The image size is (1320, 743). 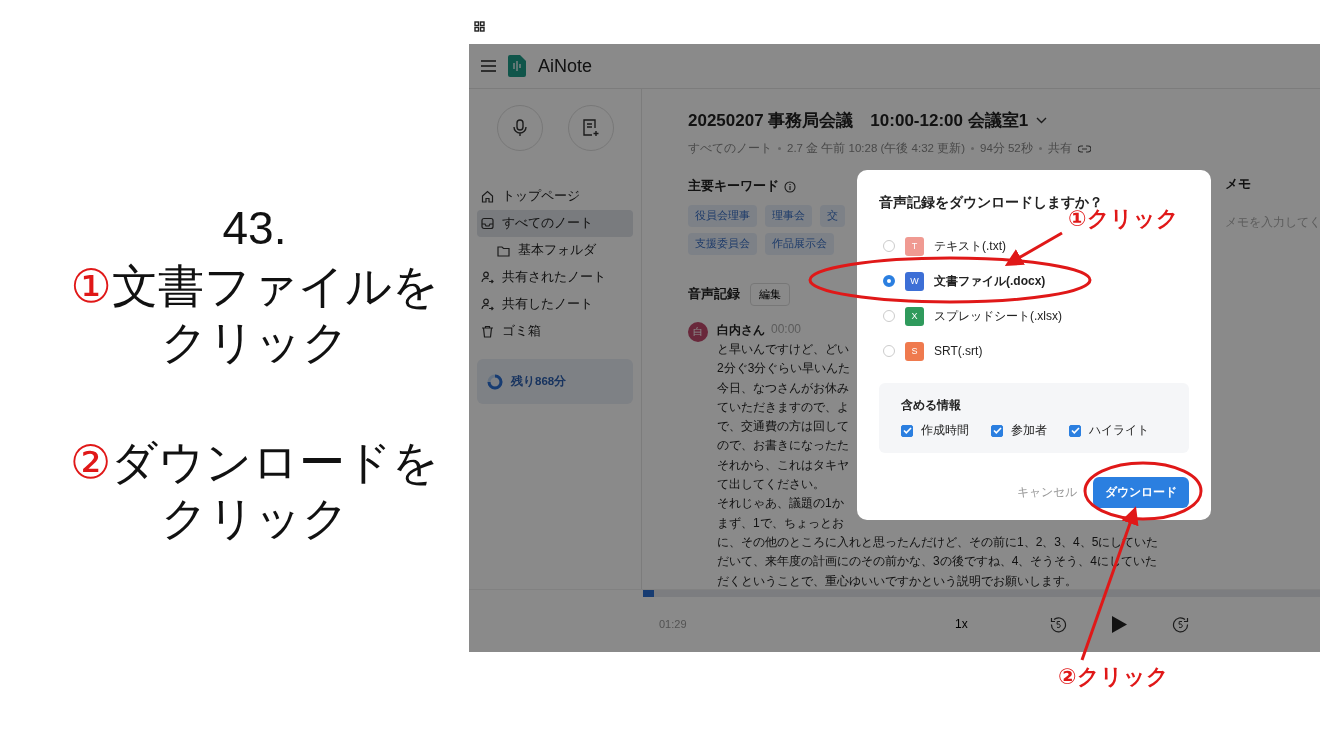 What do you see at coordinates (90, 462) in the screenshot?
I see `step-marker: ②` at bounding box center [90, 462].